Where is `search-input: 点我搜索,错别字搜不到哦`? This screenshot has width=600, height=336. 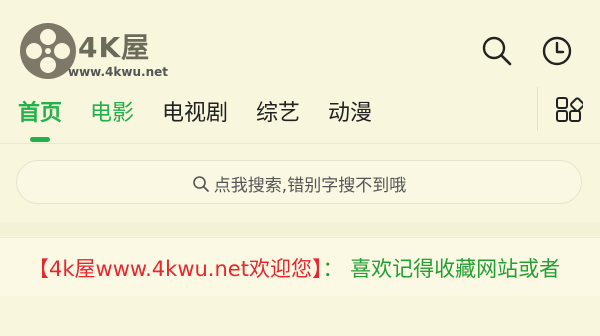
search-input: 点我搜索,错别字搜不到哦 is located at coordinates (299, 182).